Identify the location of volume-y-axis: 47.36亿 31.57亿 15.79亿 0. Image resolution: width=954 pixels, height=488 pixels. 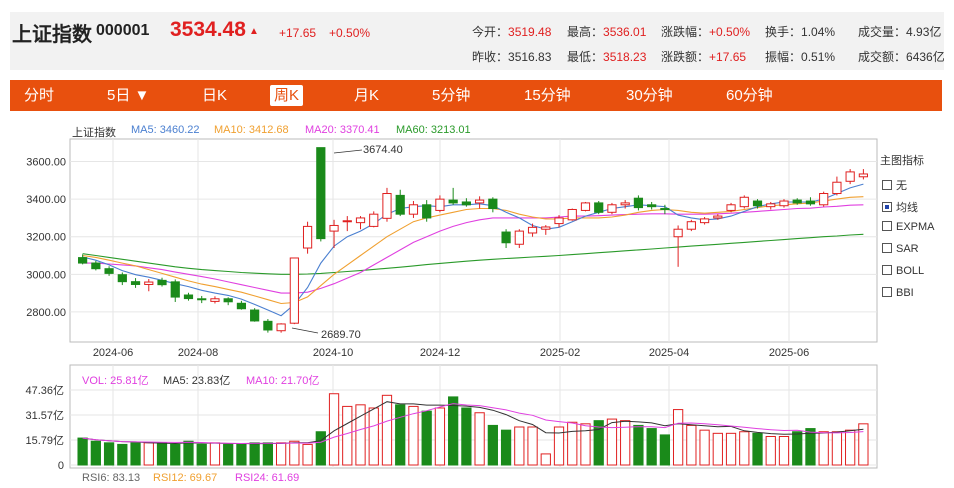
(44, 428).